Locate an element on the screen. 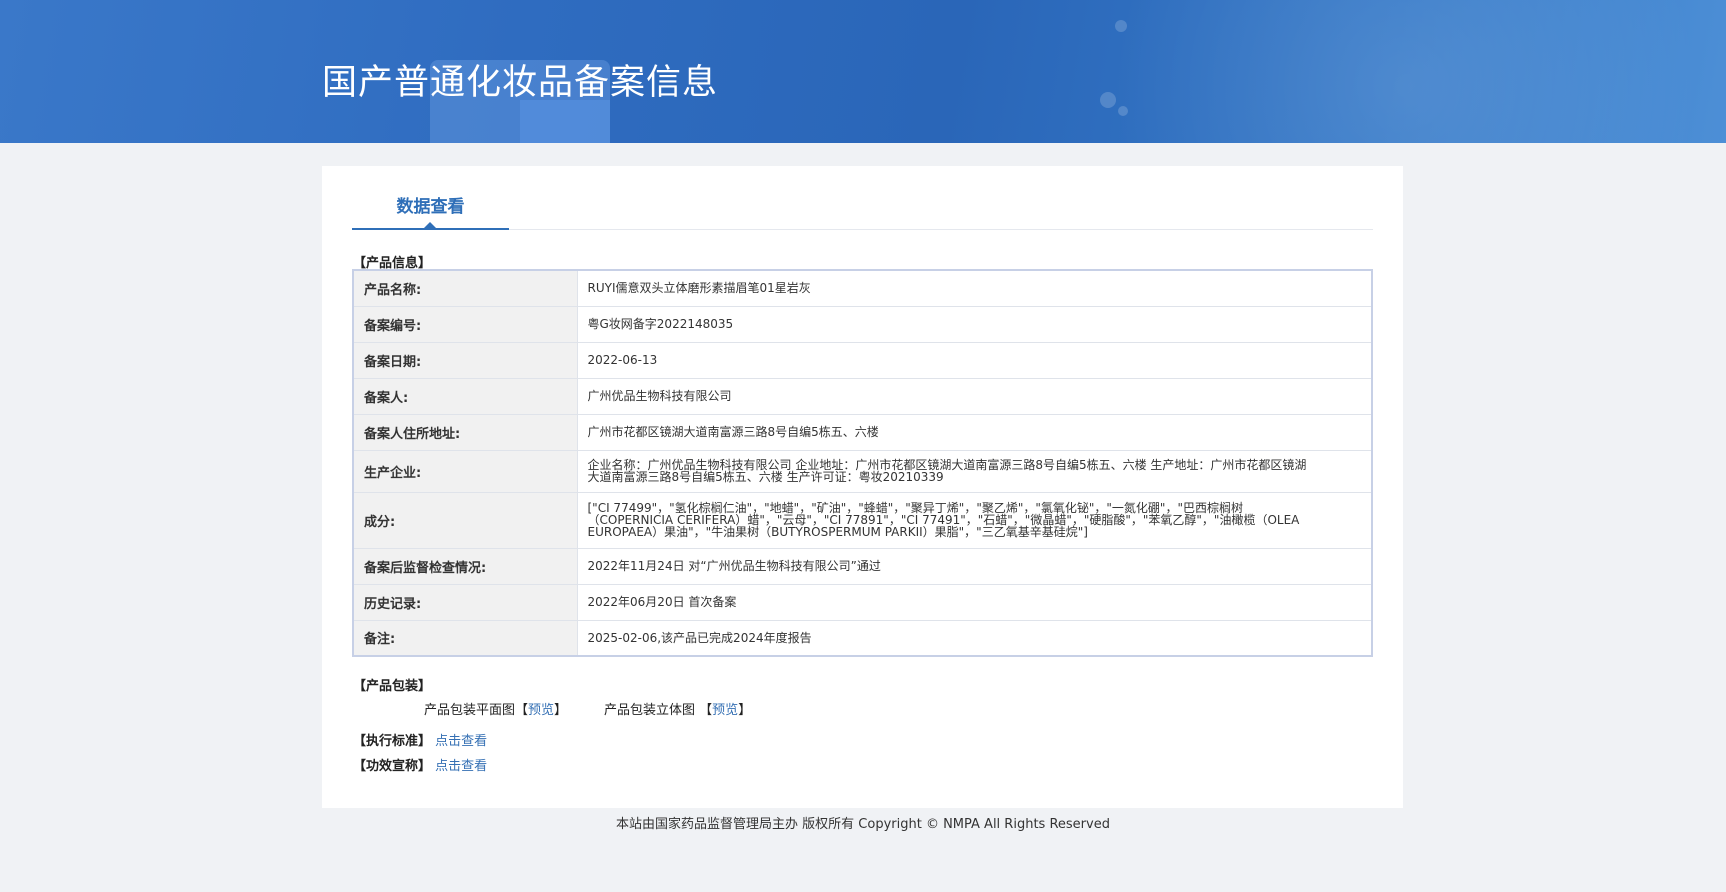  row-label: 备案人住所地址: is located at coordinates (465, 432).